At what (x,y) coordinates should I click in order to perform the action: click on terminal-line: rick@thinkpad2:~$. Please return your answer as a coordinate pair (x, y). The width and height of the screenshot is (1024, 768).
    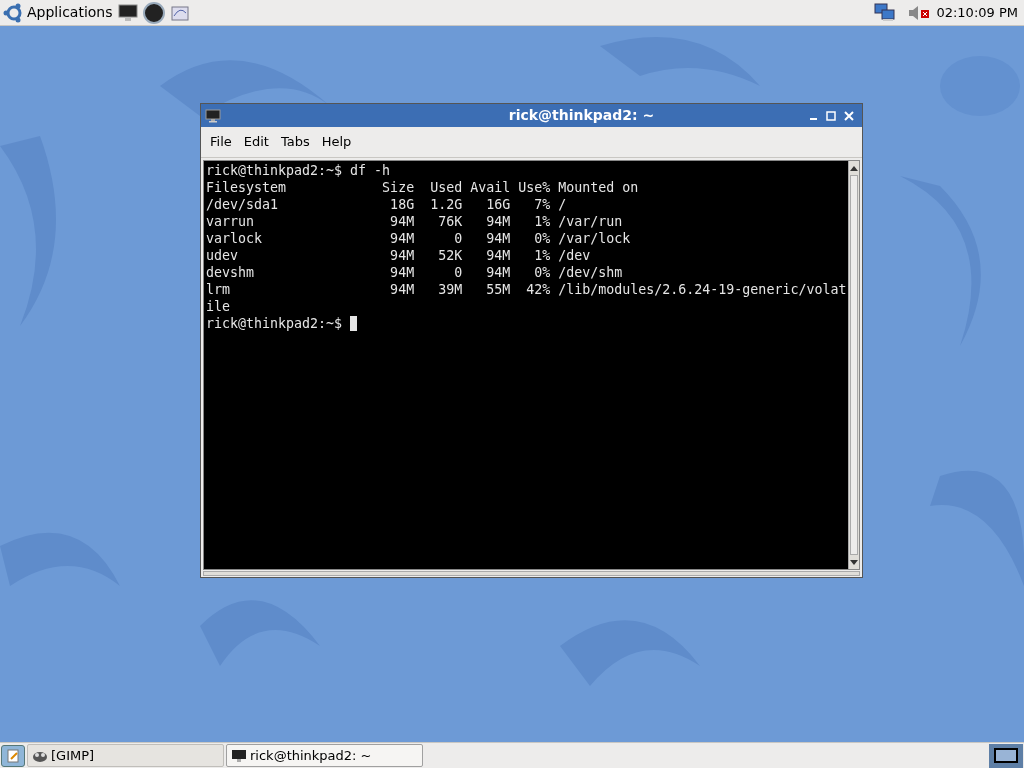
    Looking at the image, I should click on (275, 323).